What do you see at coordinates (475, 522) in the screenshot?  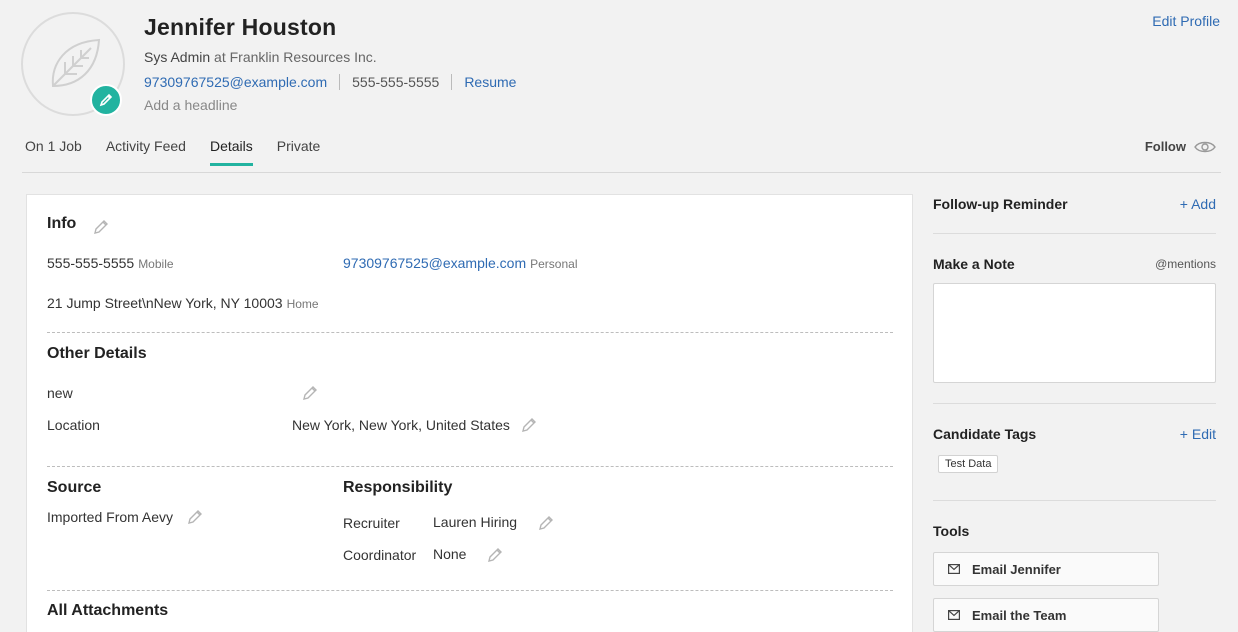 I see `recruiter-value: Lauren Hiring` at bounding box center [475, 522].